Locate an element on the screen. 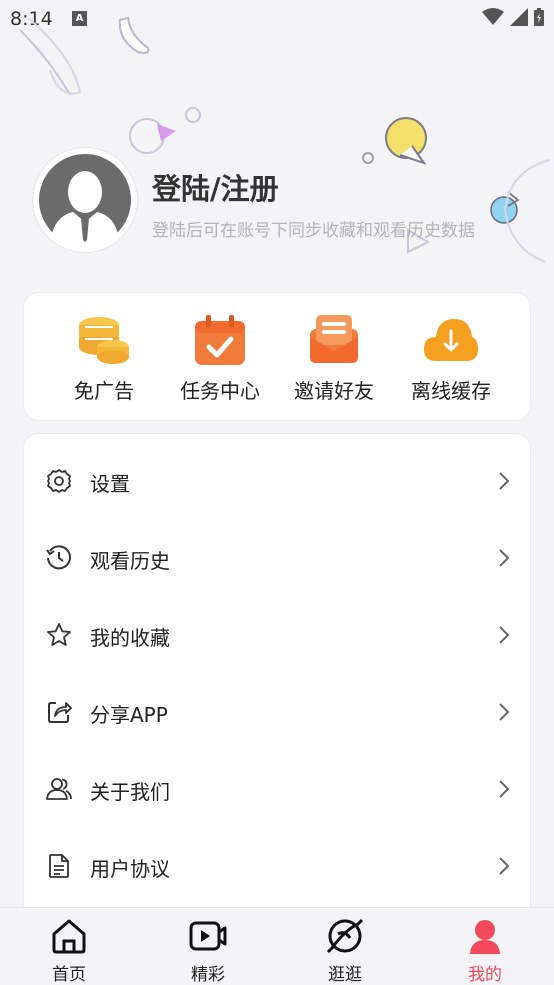  quick-action-label: 离线缓存 is located at coordinates (451, 391).